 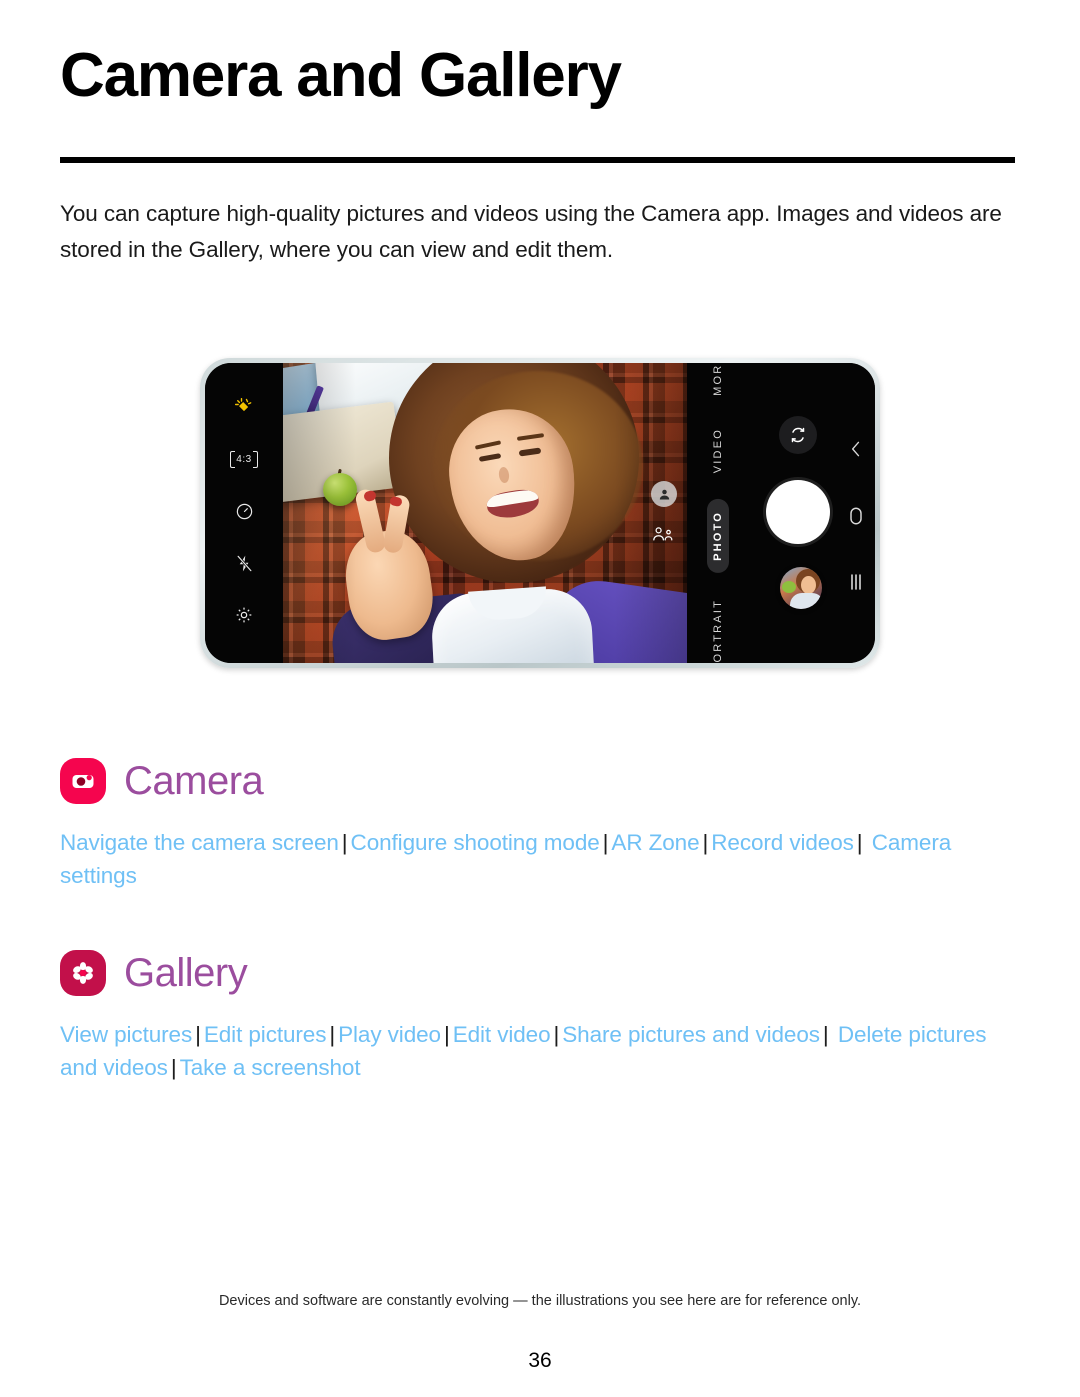 I want to click on link-ar-zone: AR Zone, so click(x=655, y=842).